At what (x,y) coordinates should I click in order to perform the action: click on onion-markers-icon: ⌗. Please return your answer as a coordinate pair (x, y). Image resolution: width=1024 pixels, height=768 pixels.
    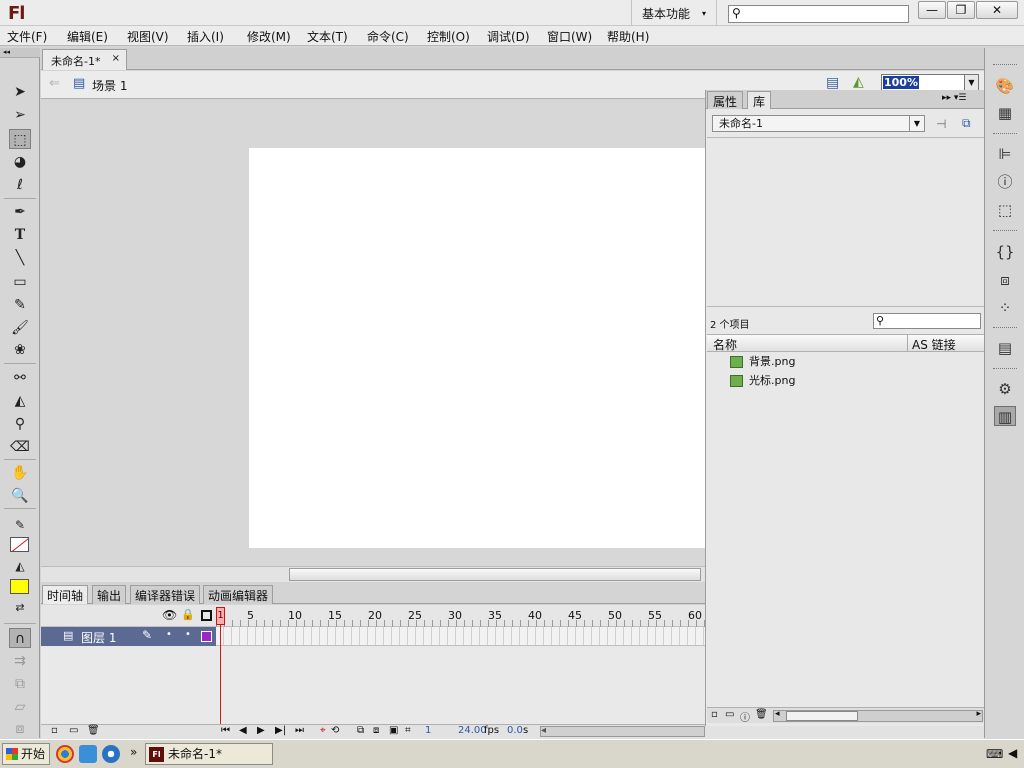
    Looking at the image, I should click on (408, 730).